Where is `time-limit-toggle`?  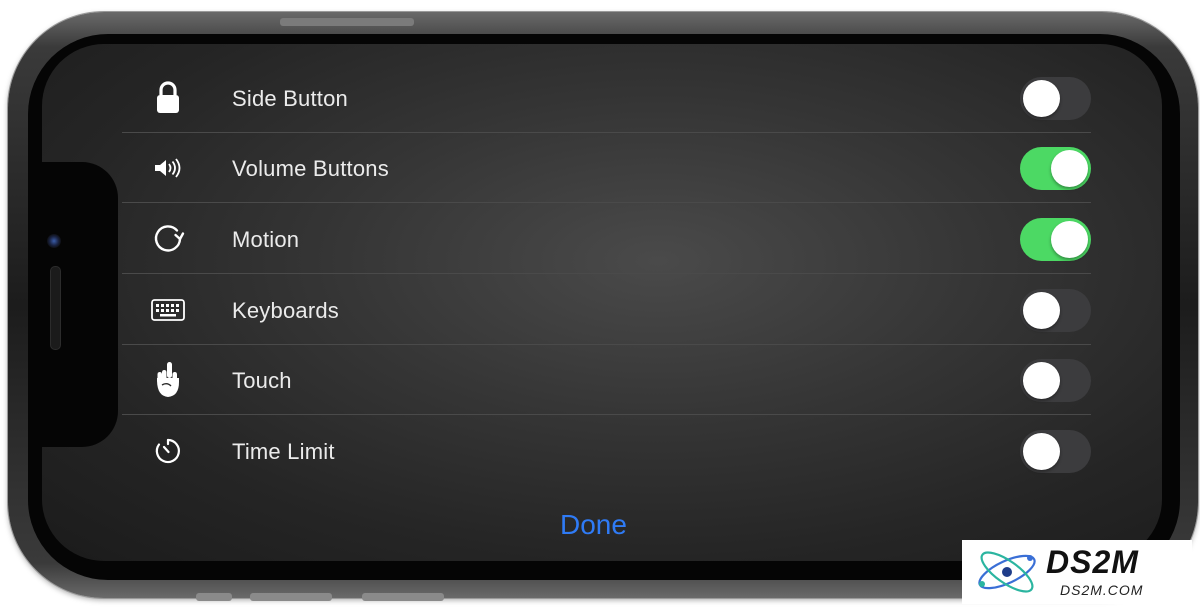
time-limit-toggle is located at coordinates (1055, 451).